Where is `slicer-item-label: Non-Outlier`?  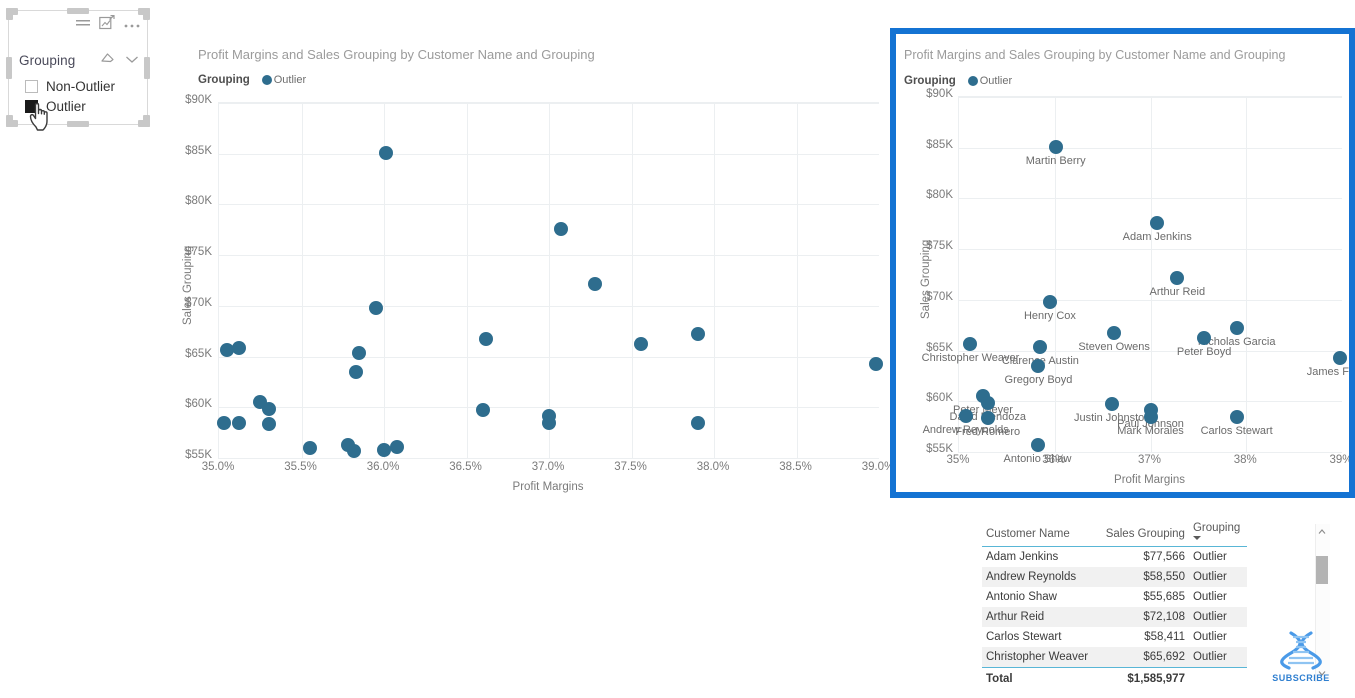
slicer-item-label: Non-Outlier is located at coordinates (81, 86).